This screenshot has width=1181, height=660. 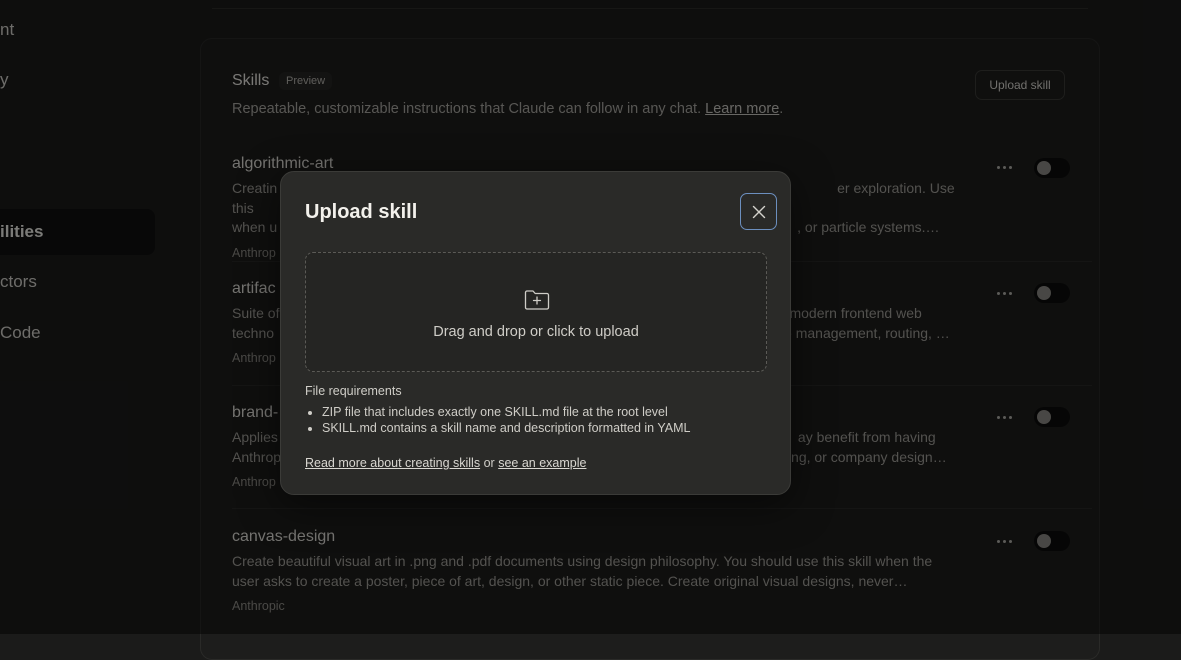 I want to click on close-icon, so click(x=758, y=211).